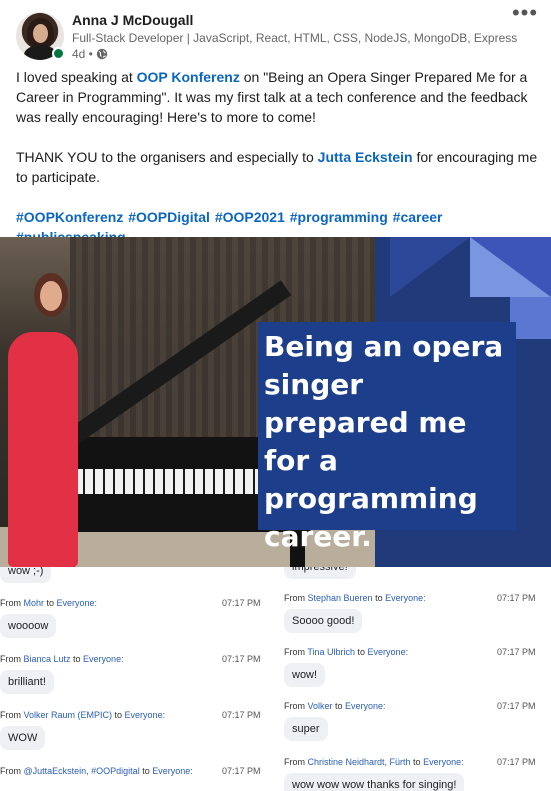  What do you see at coordinates (305, 675) in the screenshot?
I see `chat-message-bubble: wow!` at bounding box center [305, 675].